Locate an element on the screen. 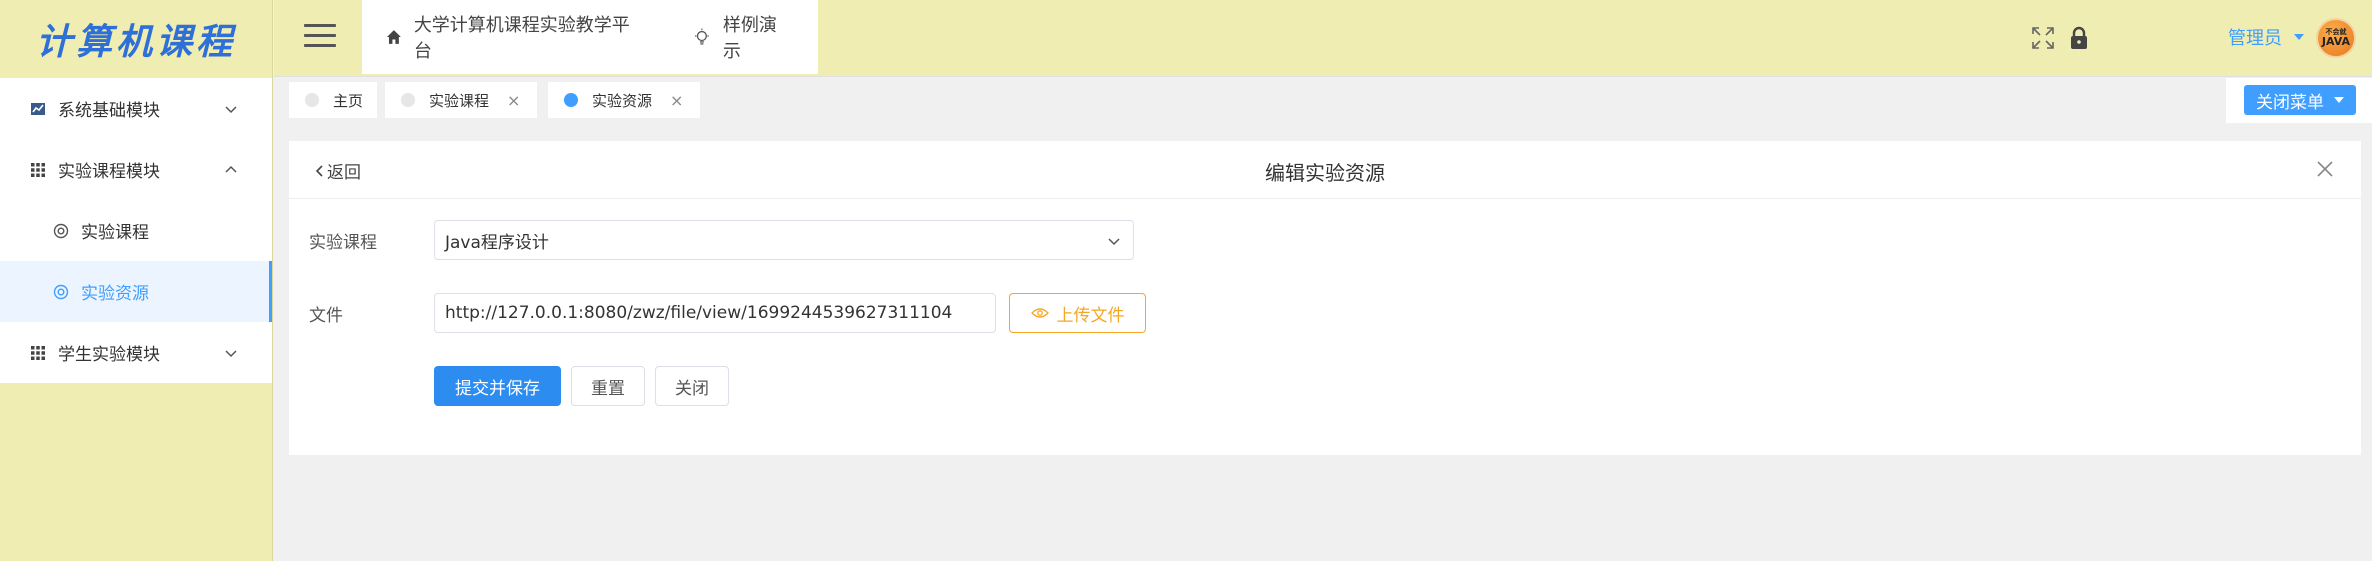 The width and height of the screenshot is (2372, 561). tab-experiment-resource: 实验资源 × is located at coordinates (624, 100).